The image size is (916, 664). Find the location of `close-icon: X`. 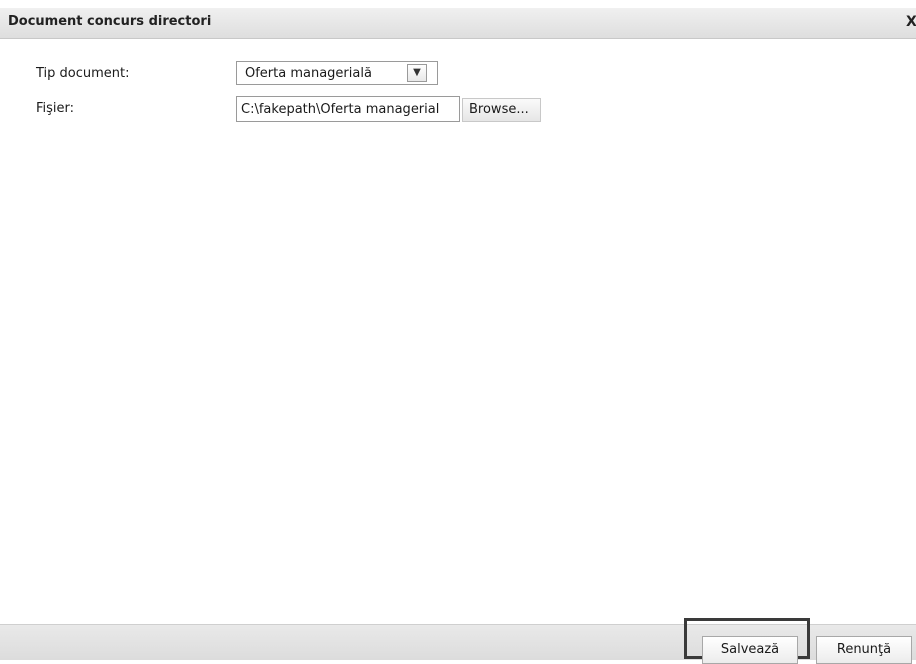

close-icon: X is located at coordinates (911, 23).